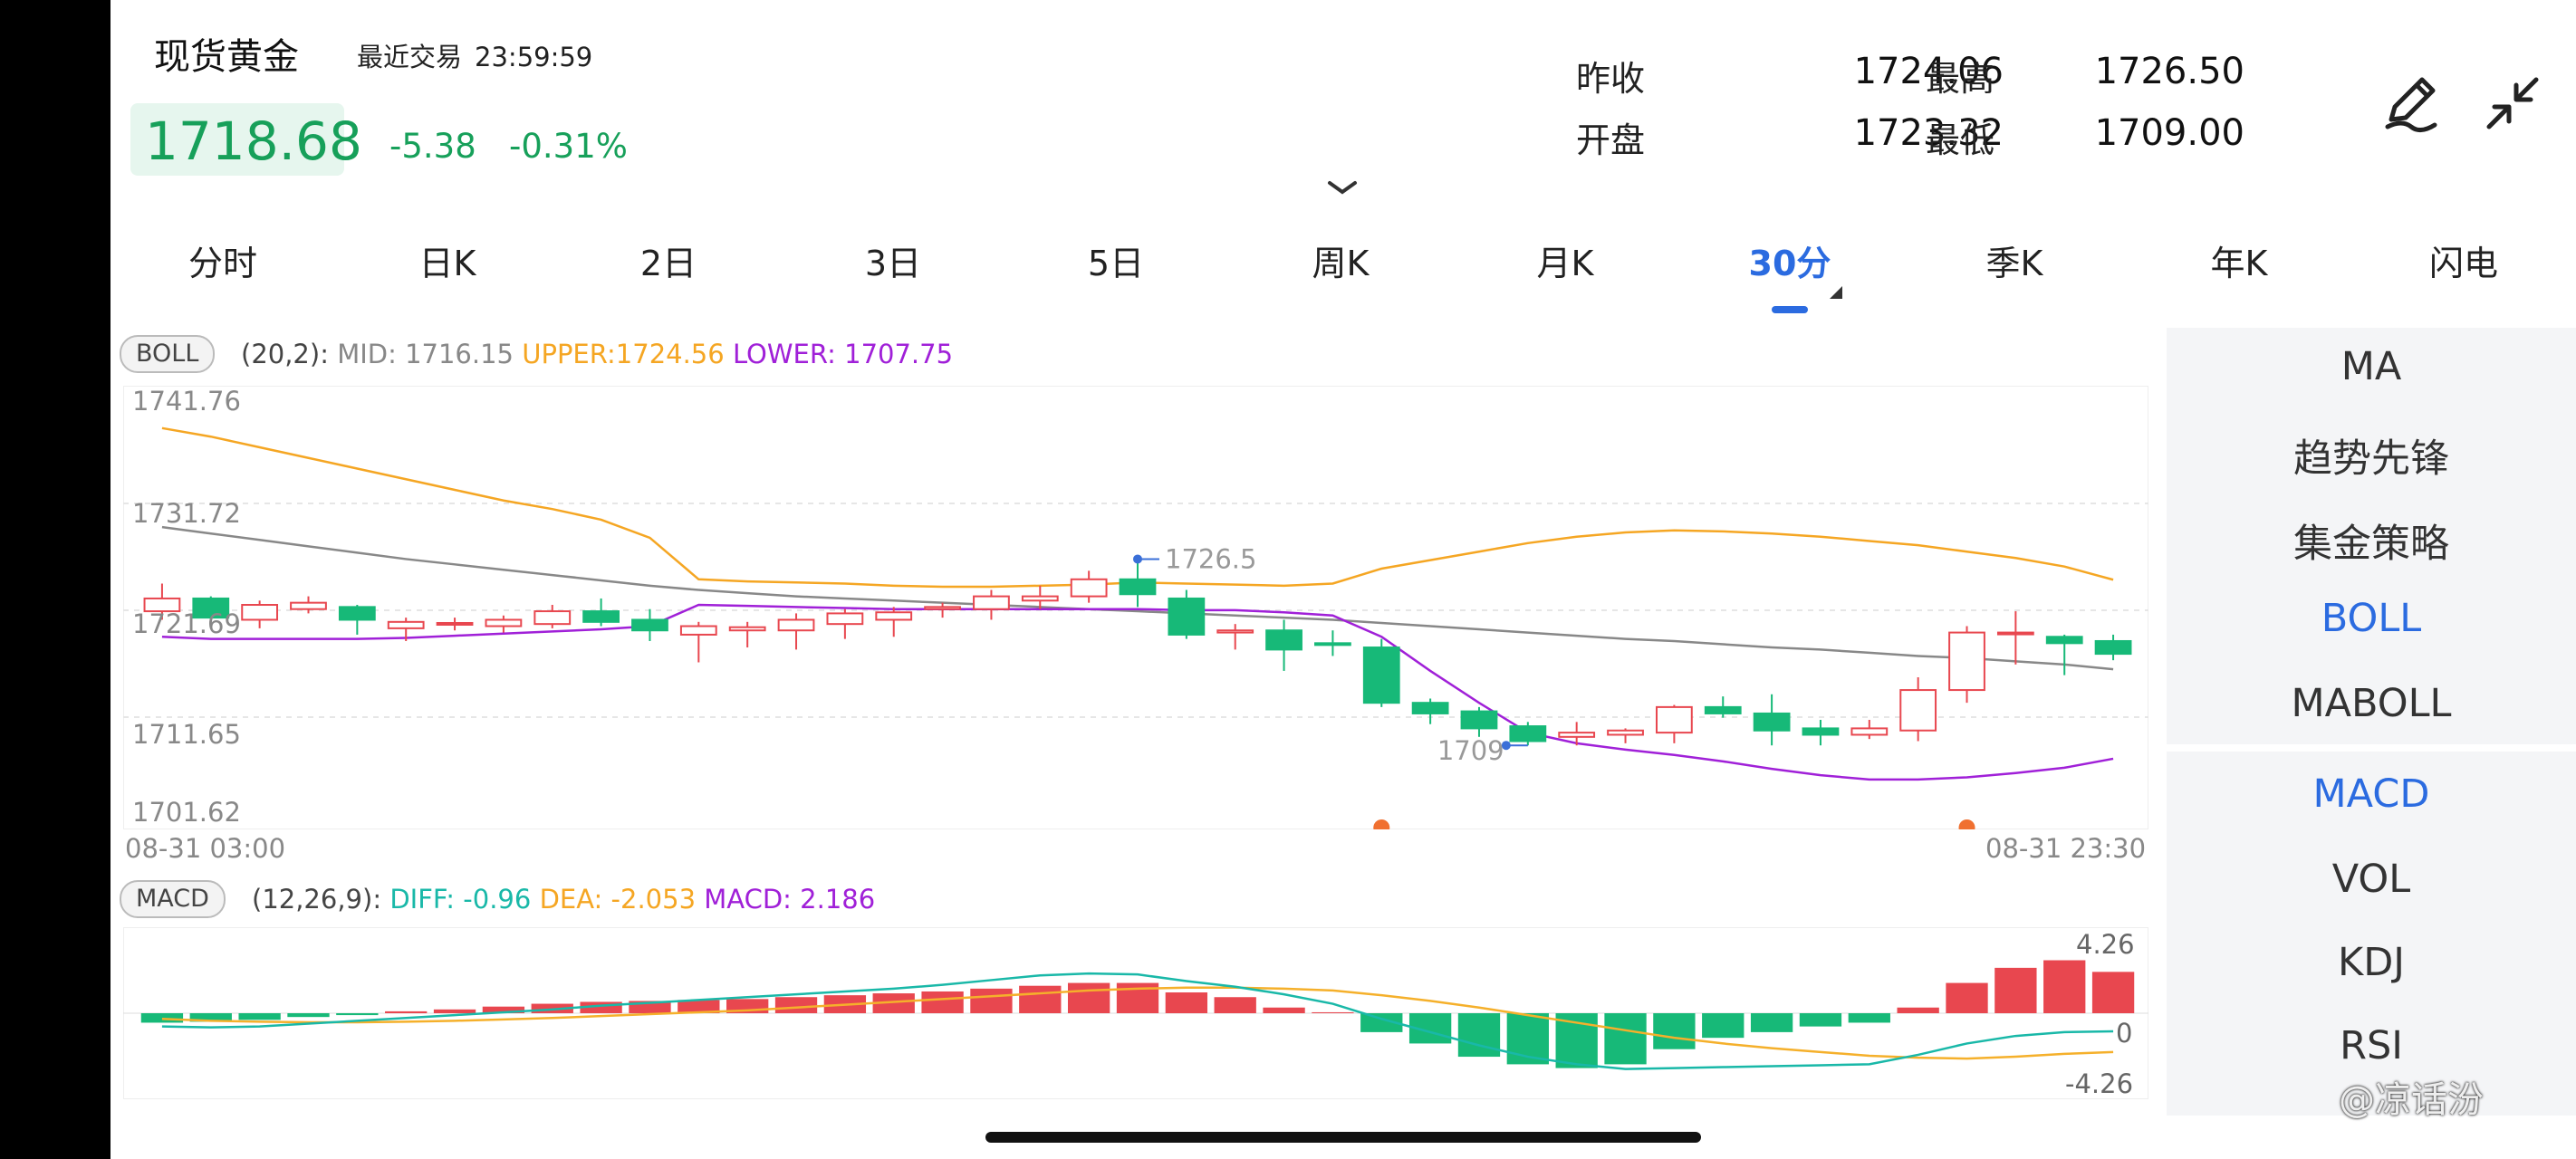 Image resolution: width=2576 pixels, height=1159 pixels. What do you see at coordinates (317, 900) in the screenshot?
I see `macd-params: (12,26,9):` at bounding box center [317, 900].